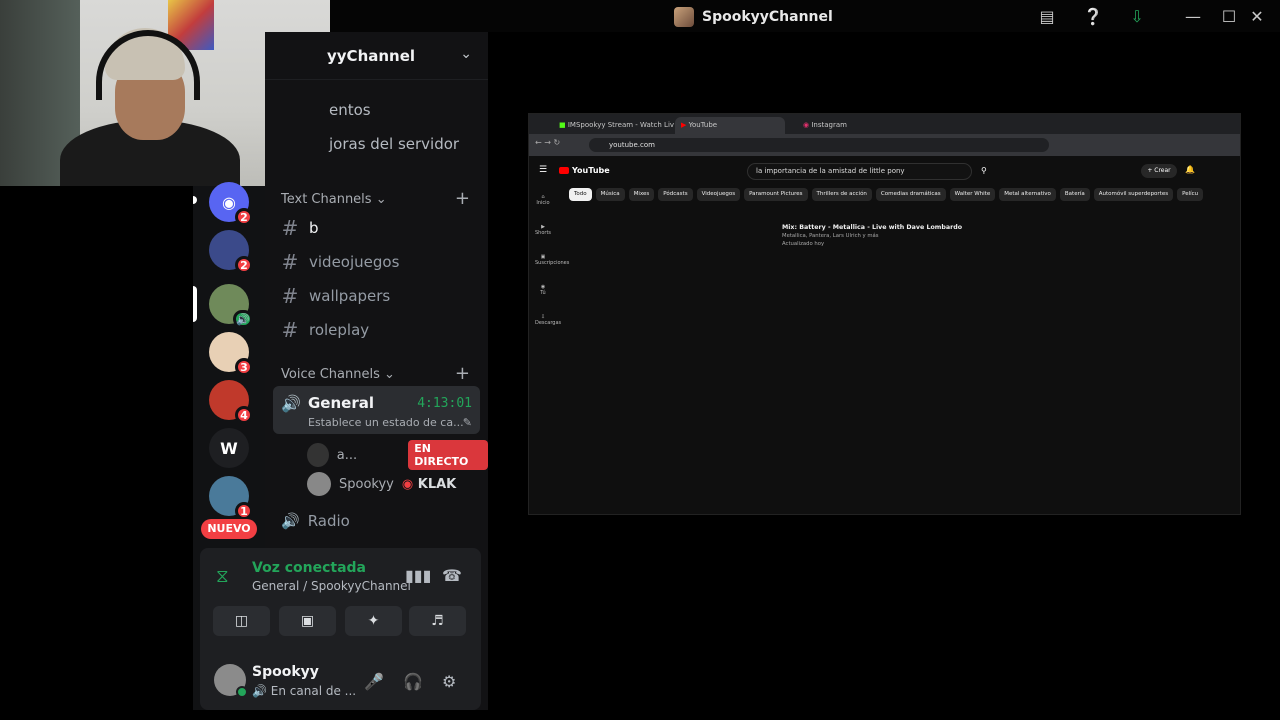 The height and width of the screenshot is (720, 1280). I want to click on downloads-icon: ⇩ Descargas, so click(548, 320).